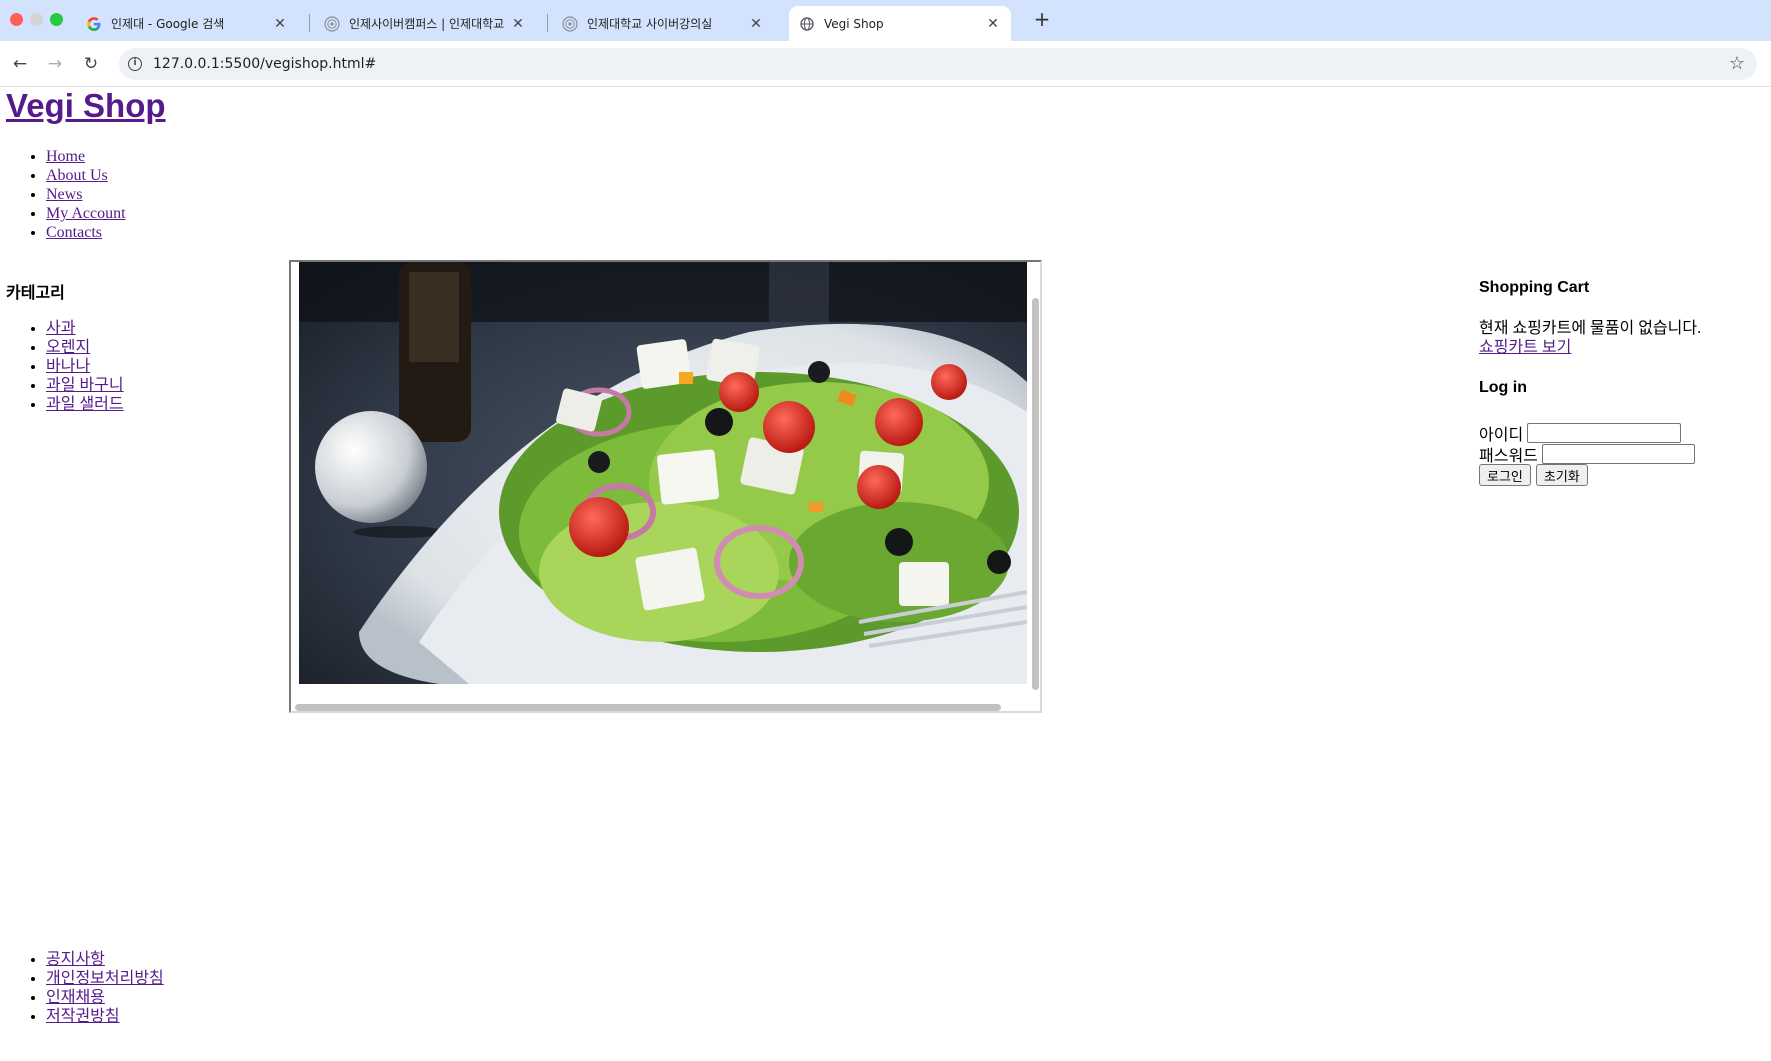 Image resolution: width=1771 pixels, height=1061 pixels. I want to click on footer-item: 공지사항, so click(105, 959).